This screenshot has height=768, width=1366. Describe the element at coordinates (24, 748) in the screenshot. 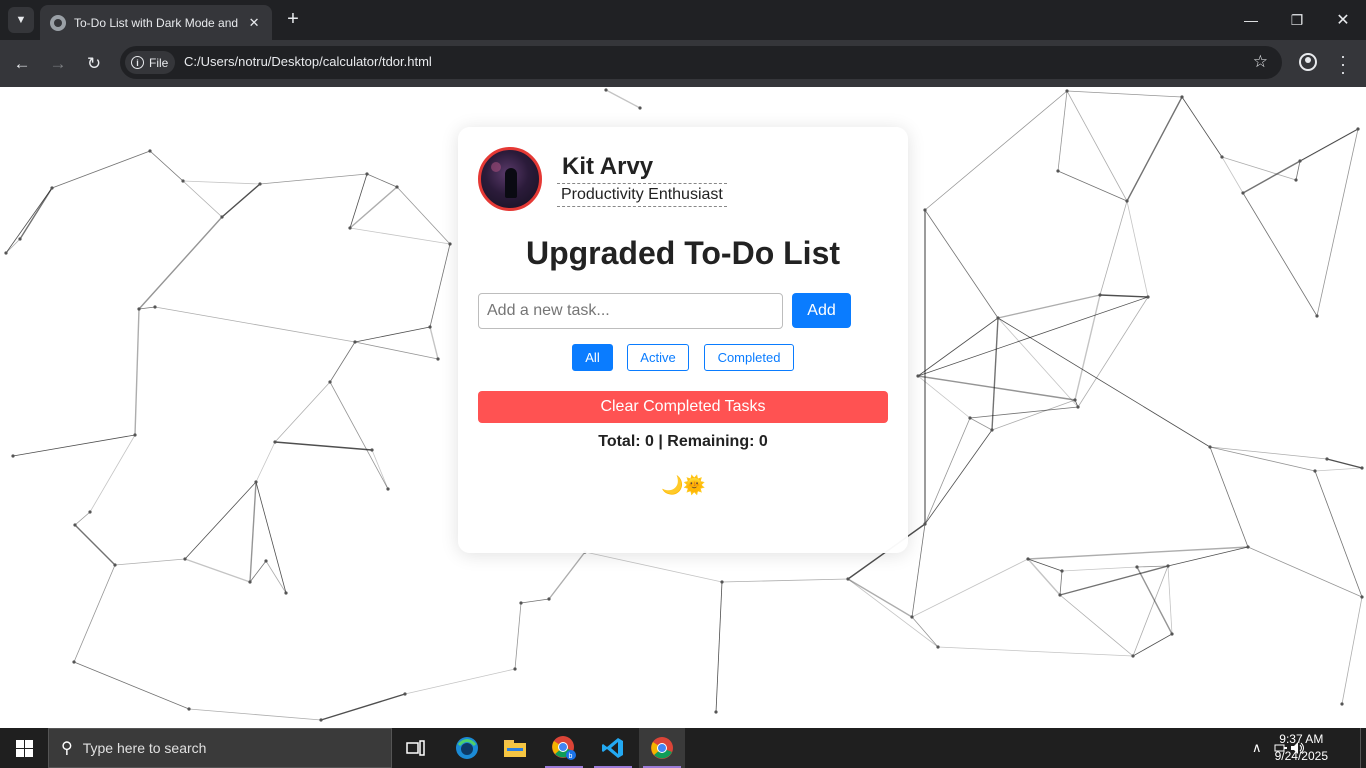

I see `windows-start-icon` at that location.